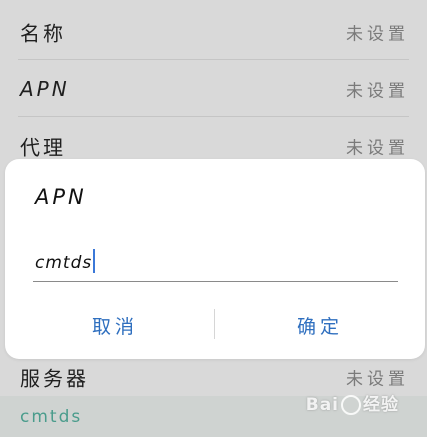  I want to click on apn-input-text: cmtds, so click(64, 263).